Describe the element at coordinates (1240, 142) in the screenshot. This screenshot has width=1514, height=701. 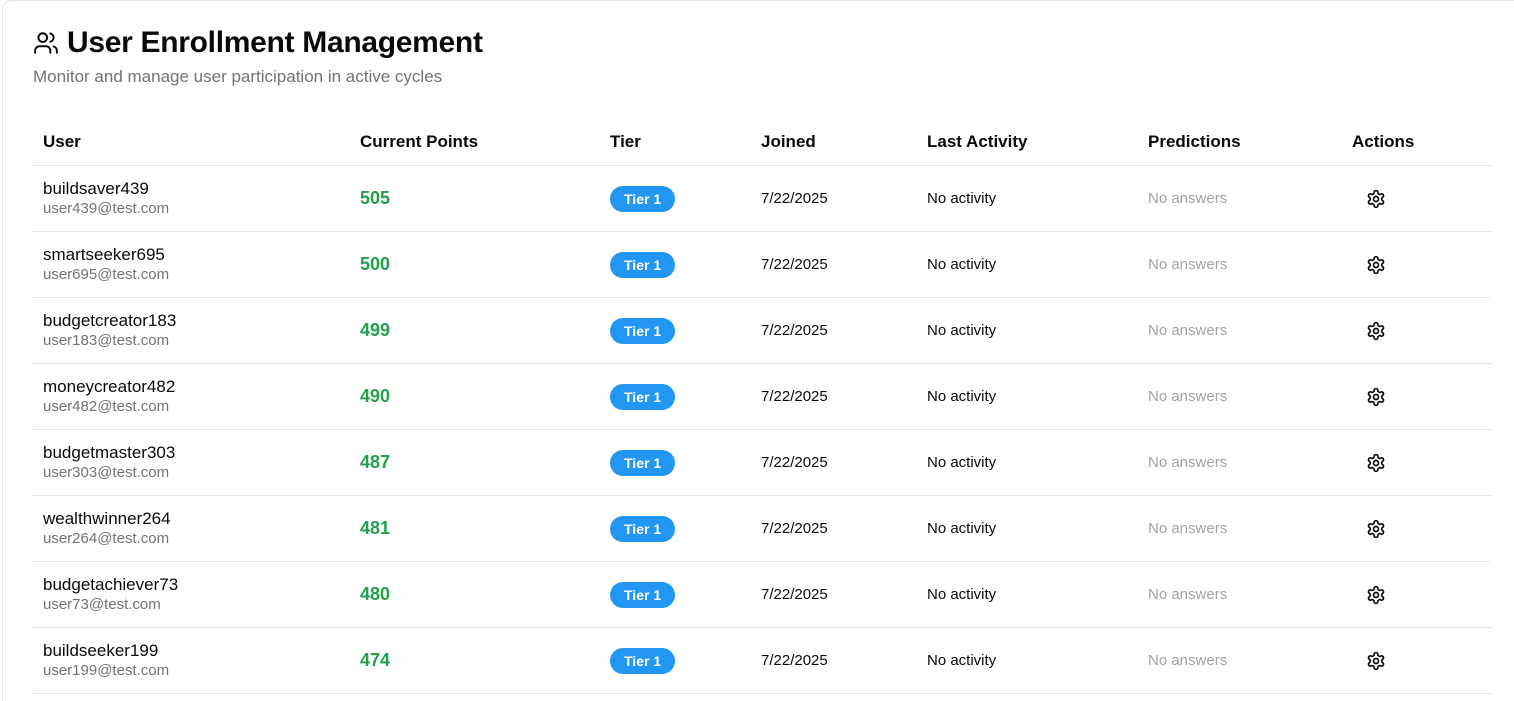
I see `column-header-predictions: Predictions` at that location.